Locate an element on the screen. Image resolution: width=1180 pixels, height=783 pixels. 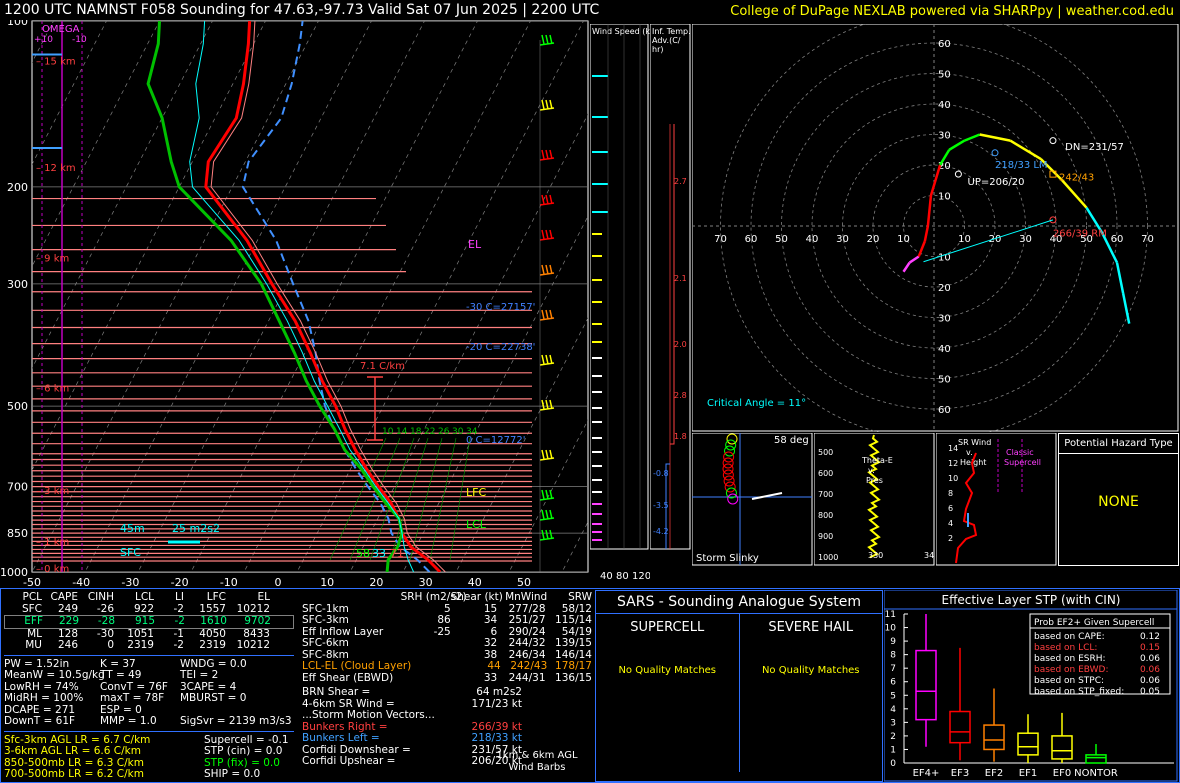
prob-label: based on STP_fixed: is located at coordinates (1079, 692).